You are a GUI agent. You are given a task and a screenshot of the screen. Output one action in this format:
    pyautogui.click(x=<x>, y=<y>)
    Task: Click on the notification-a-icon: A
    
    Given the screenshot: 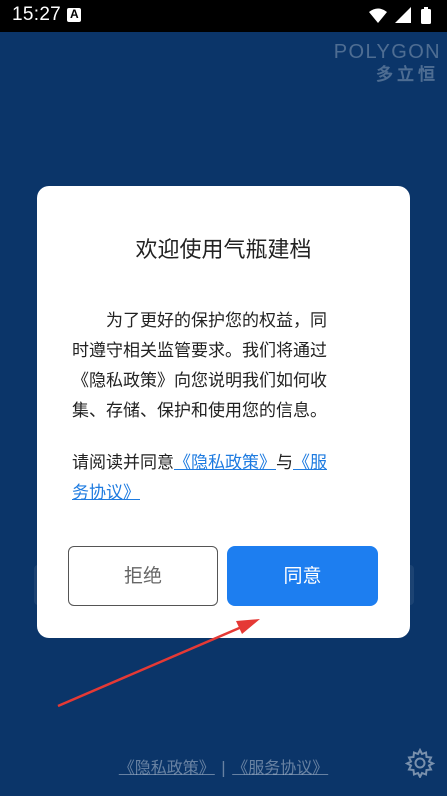 What is the action you would take?
    pyautogui.click(x=74, y=14)
    